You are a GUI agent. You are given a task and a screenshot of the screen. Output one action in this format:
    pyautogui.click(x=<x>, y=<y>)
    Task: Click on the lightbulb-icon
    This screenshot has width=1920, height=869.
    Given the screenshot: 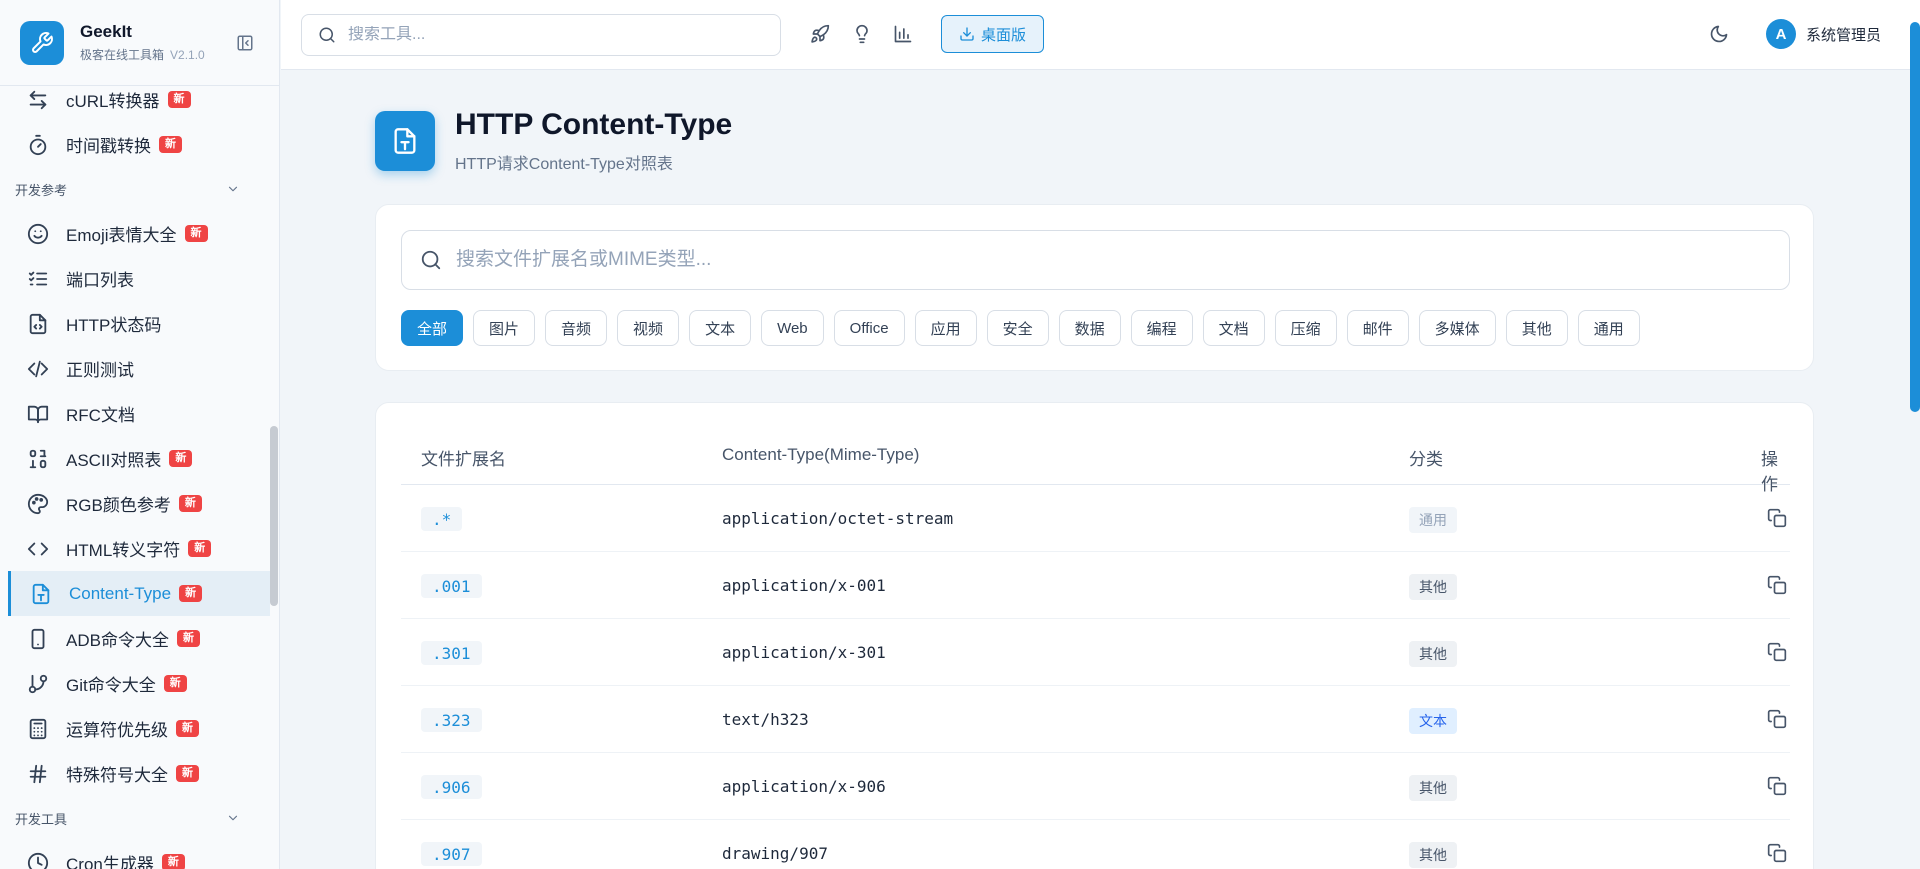 What is the action you would take?
    pyautogui.click(x=862, y=34)
    